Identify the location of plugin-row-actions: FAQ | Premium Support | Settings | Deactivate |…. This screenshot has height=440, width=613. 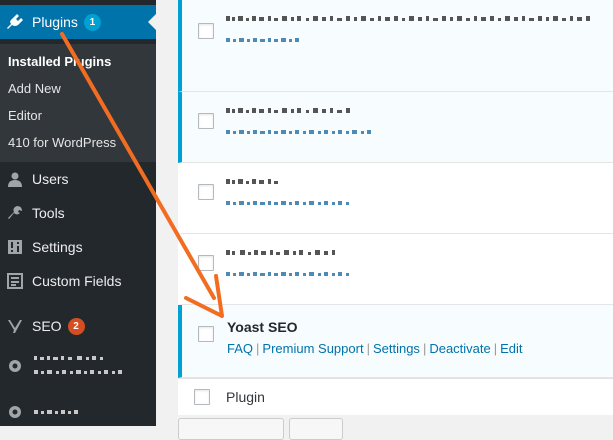
(375, 348).